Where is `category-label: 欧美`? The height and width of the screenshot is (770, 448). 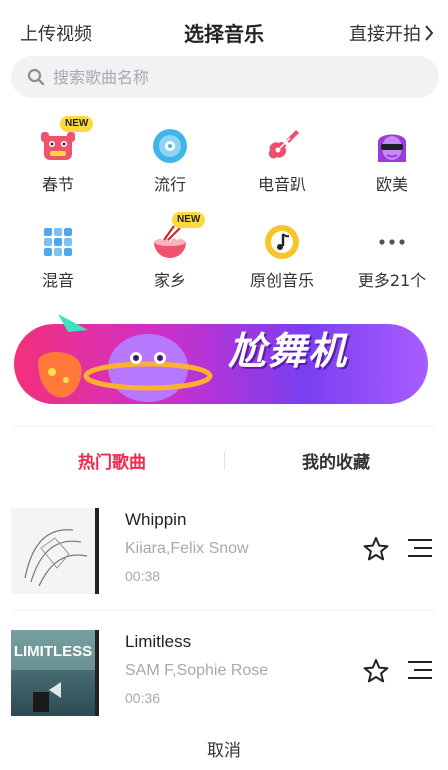 category-label: 欧美 is located at coordinates (391, 184).